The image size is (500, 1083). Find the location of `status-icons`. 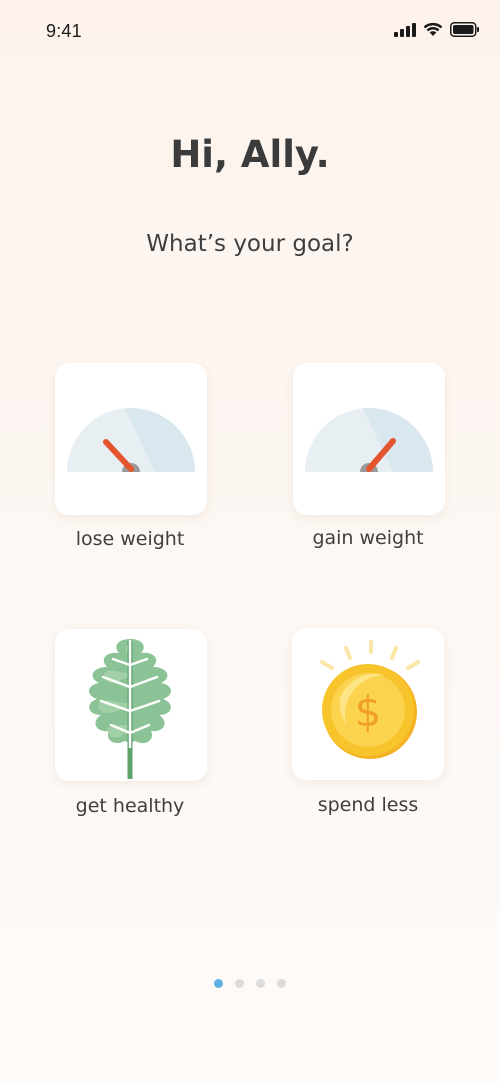

status-icons is located at coordinates (437, 29).